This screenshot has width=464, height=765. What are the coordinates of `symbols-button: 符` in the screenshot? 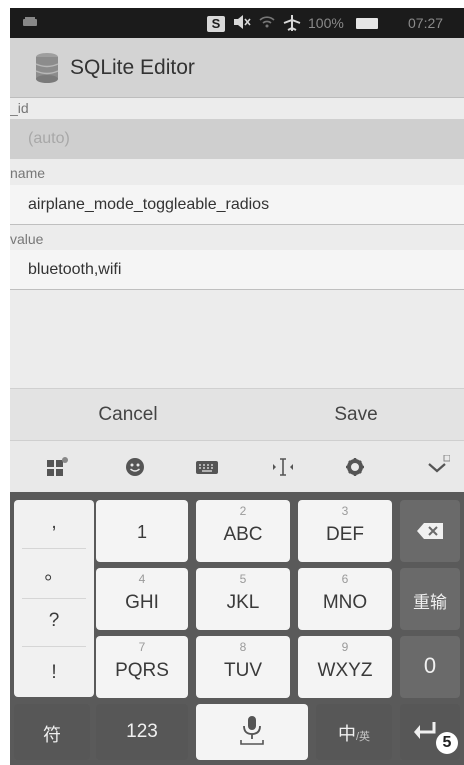 It's located at (52, 732).